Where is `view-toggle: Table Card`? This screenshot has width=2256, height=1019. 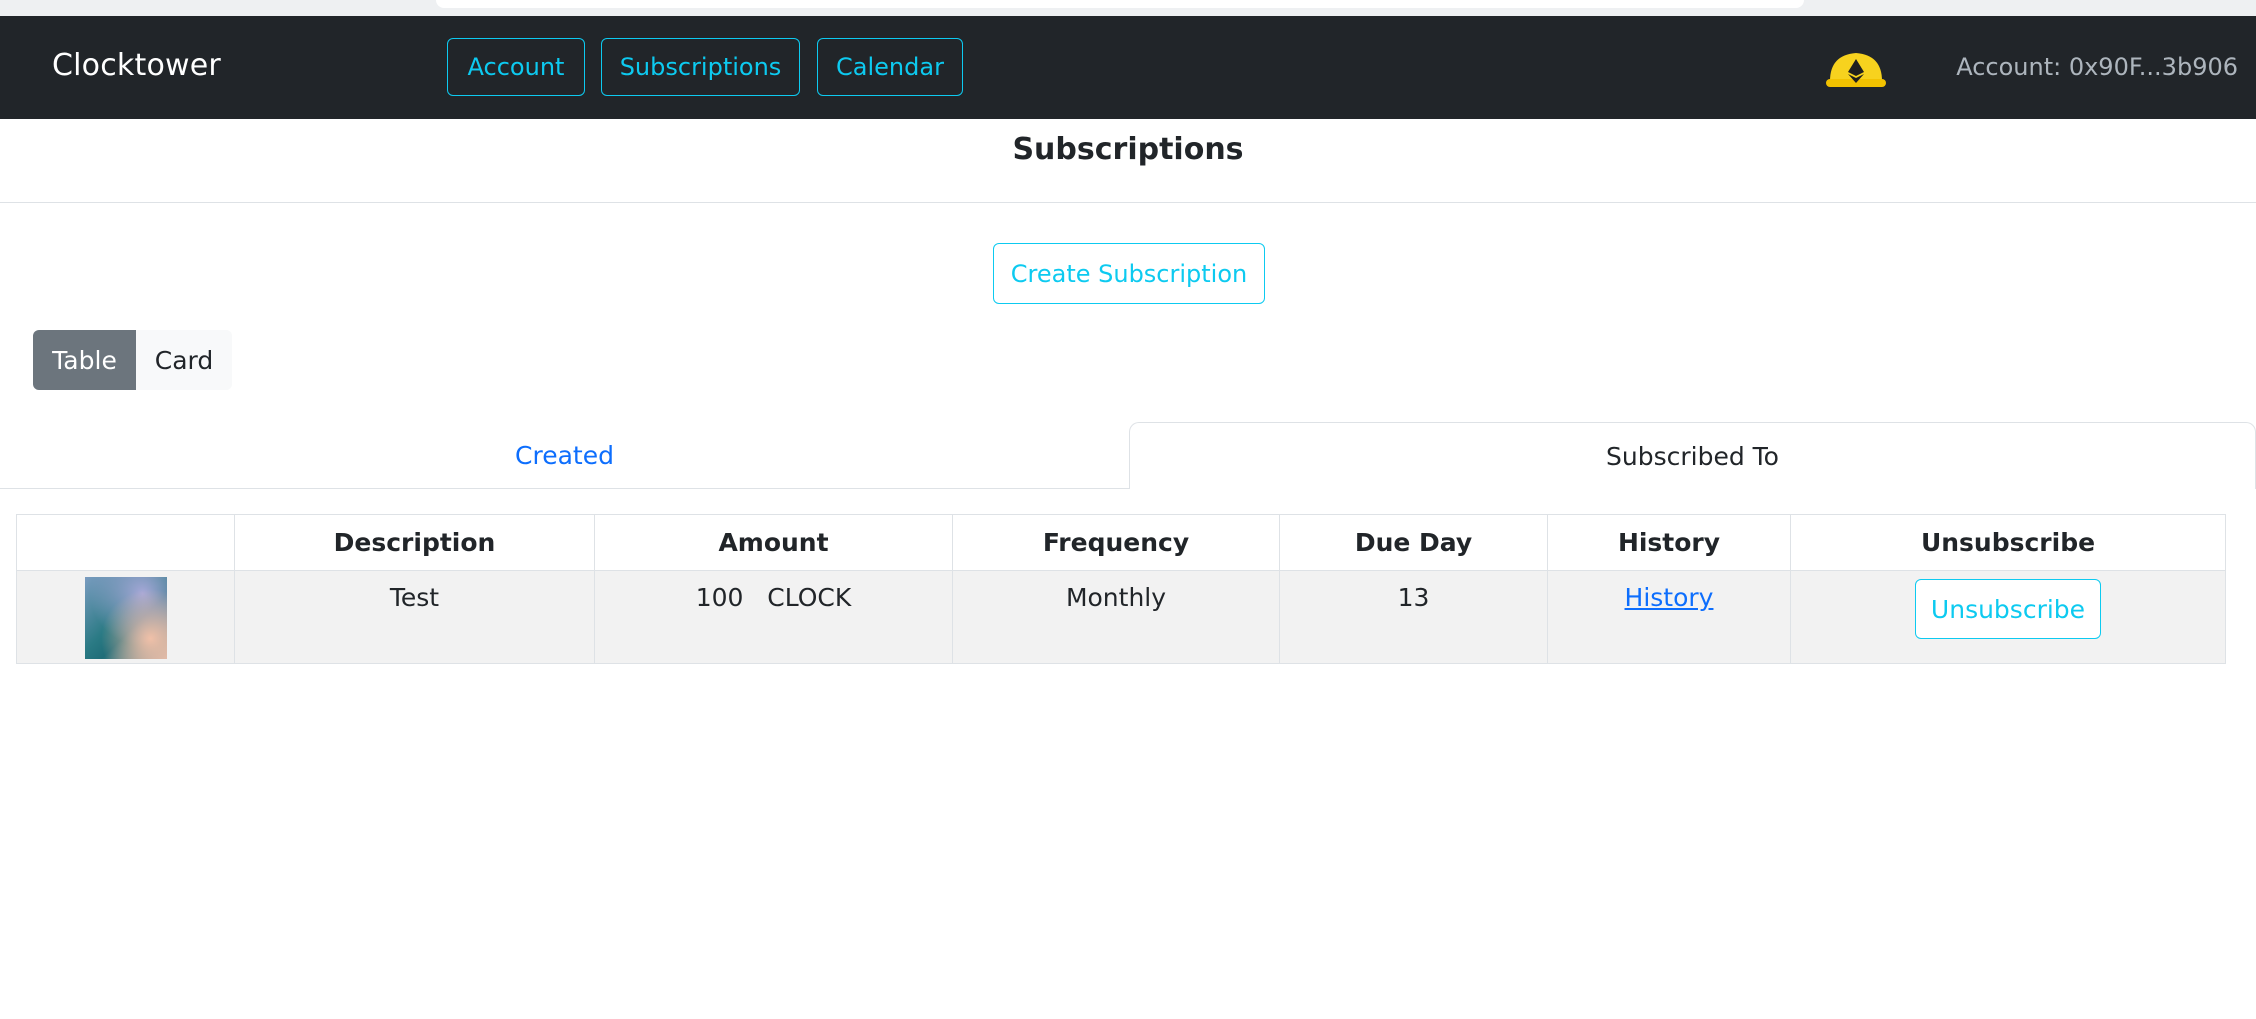 view-toggle: Table Card is located at coordinates (132, 360).